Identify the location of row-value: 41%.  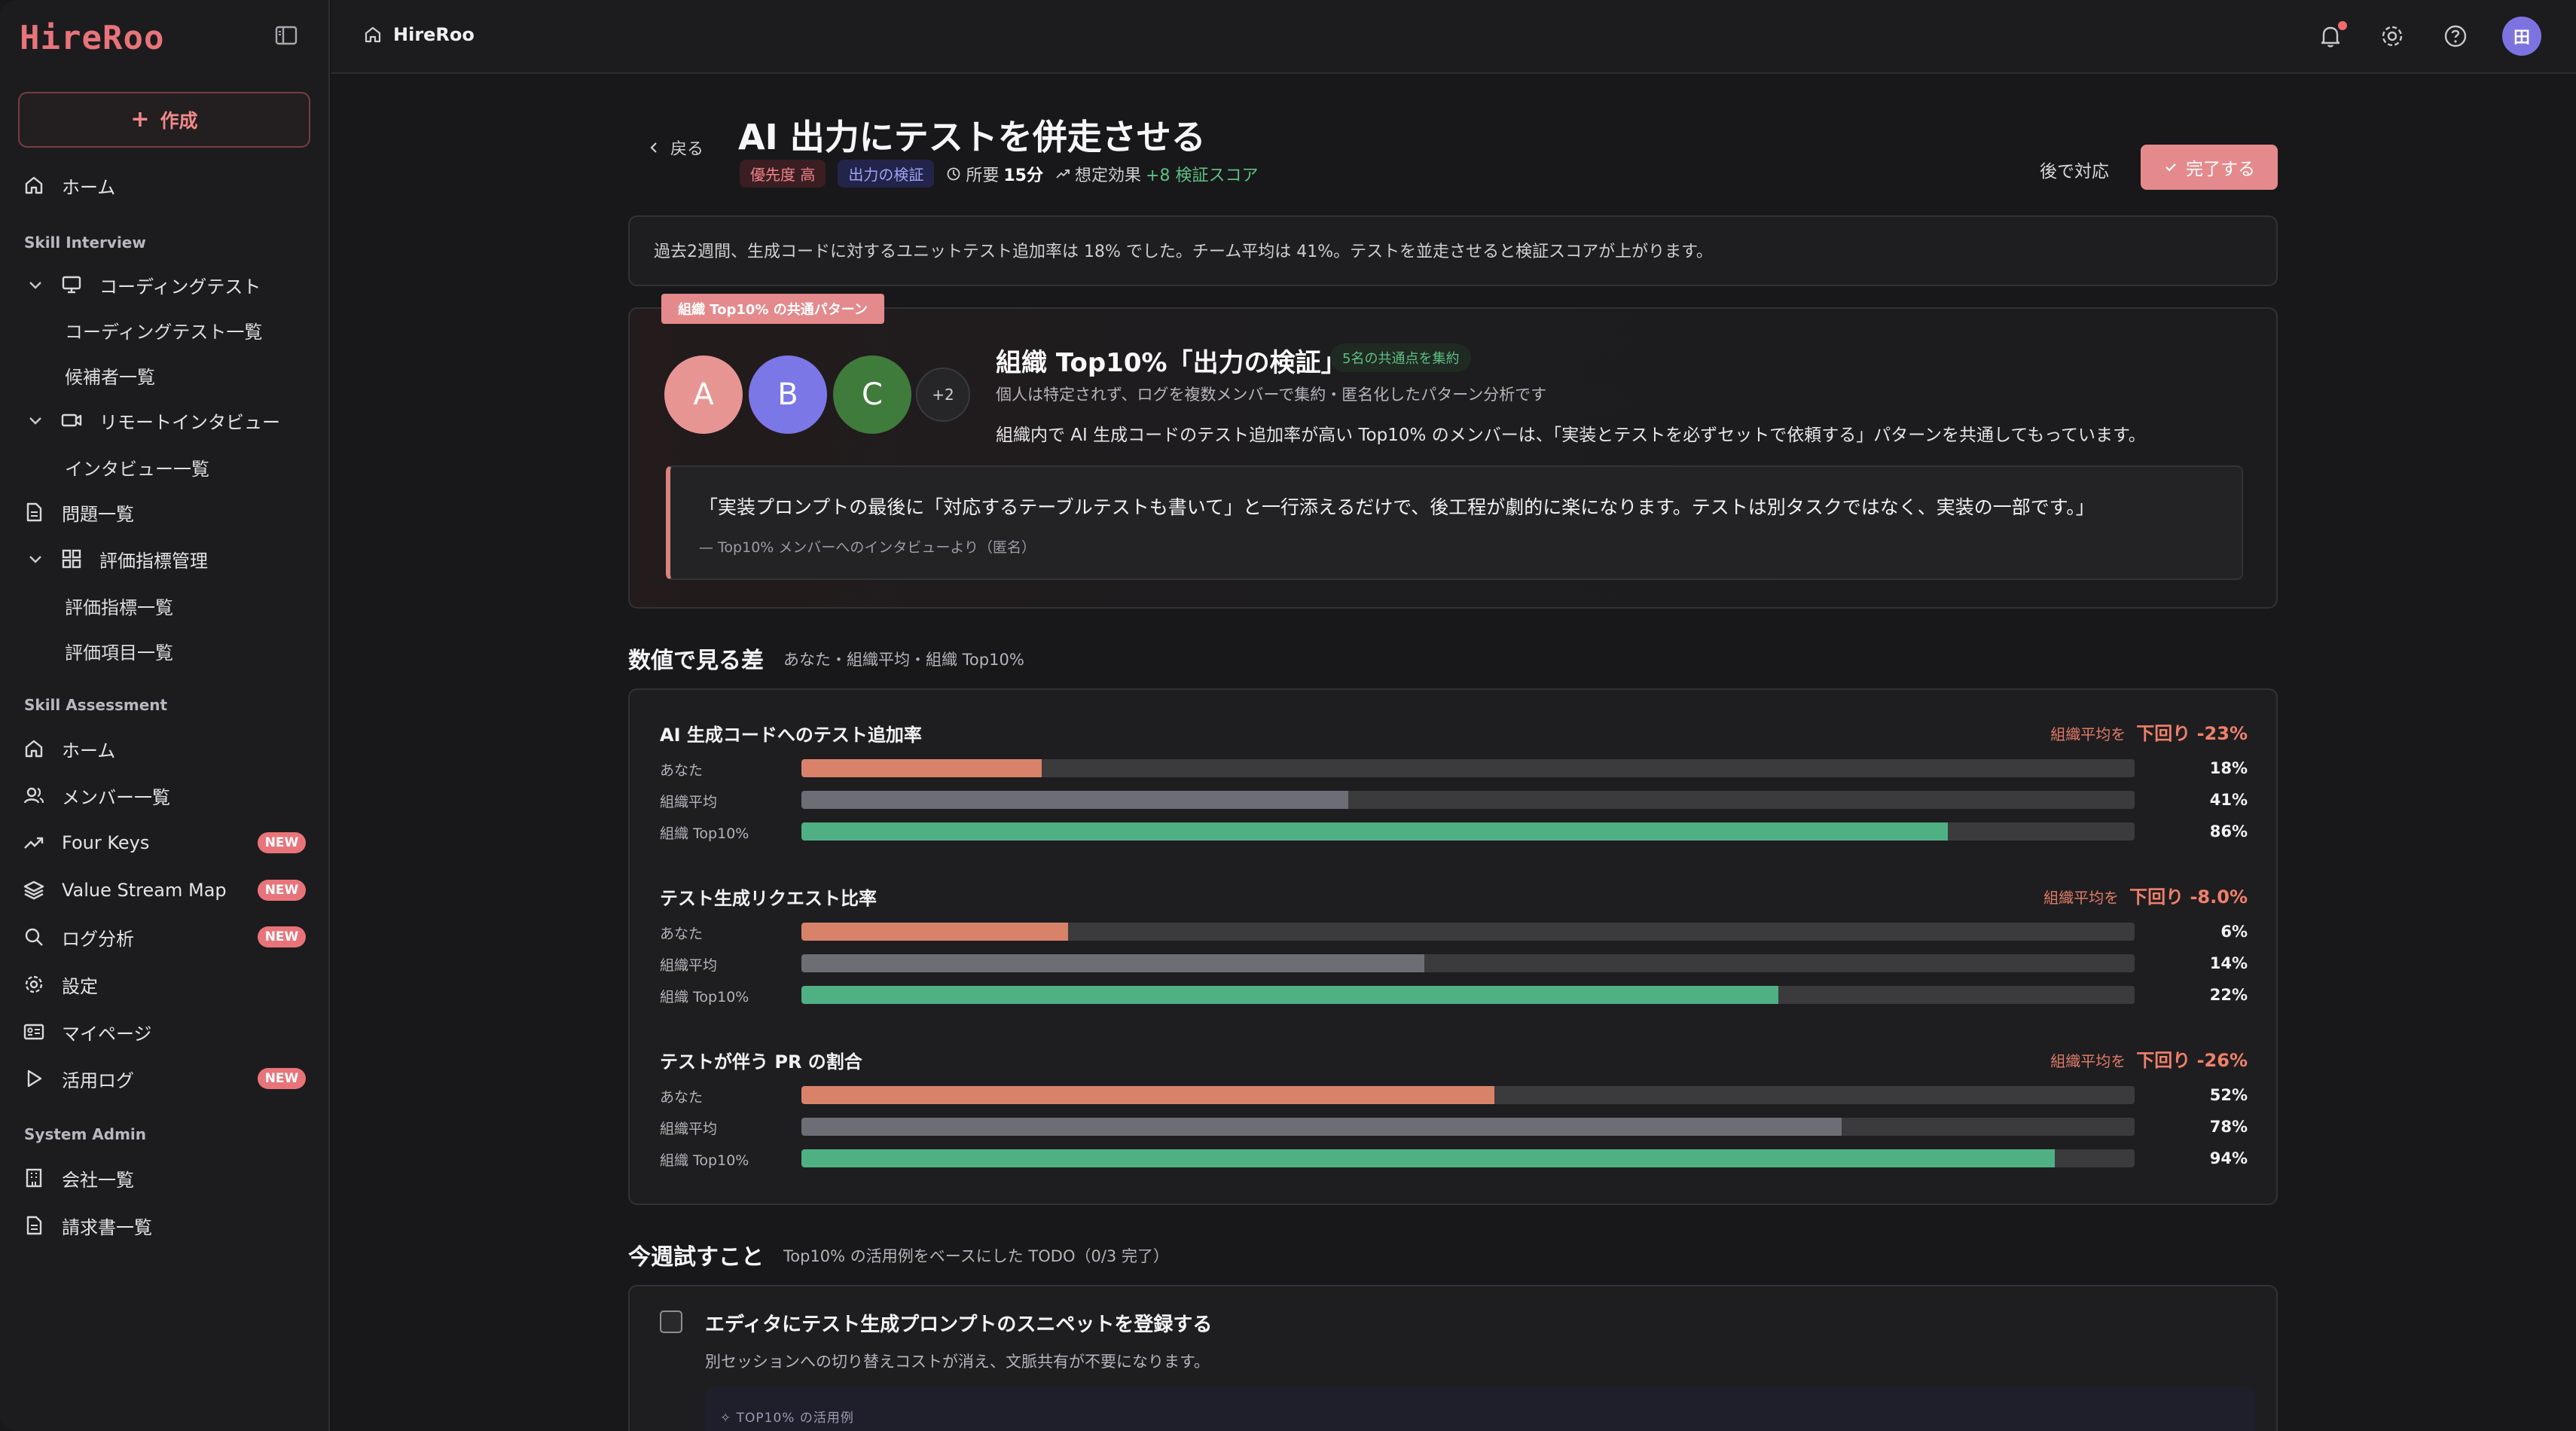
(2229, 800).